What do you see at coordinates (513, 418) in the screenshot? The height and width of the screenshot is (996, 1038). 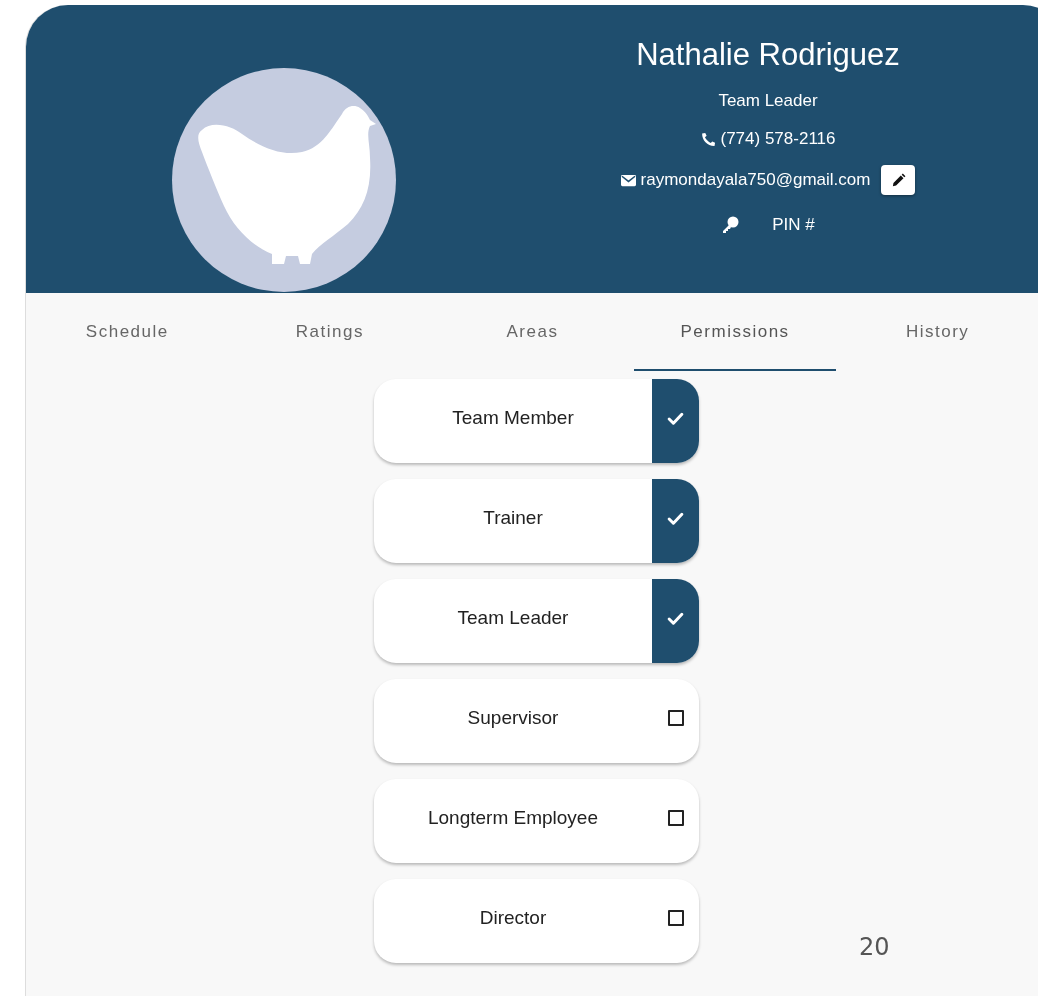 I see `permission-label: Team Member` at bounding box center [513, 418].